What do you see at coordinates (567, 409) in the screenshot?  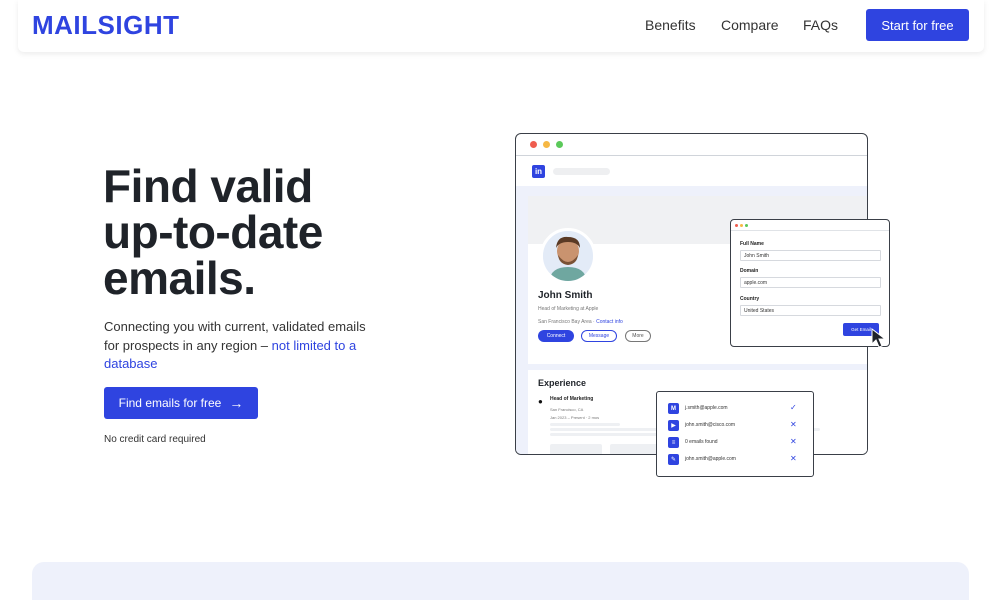 I see `experience-location: San Francisco, CA` at bounding box center [567, 409].